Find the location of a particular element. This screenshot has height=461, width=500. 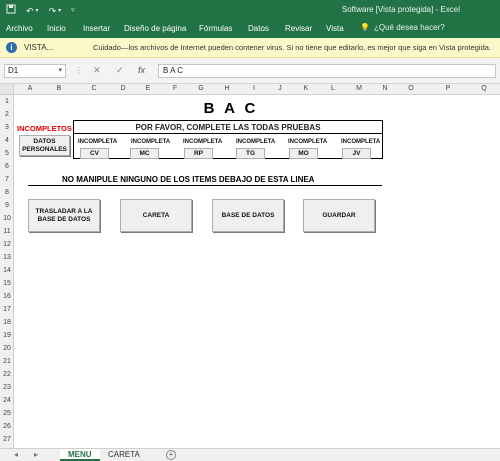

row-header: 14 is located at coordinates (7, 270).